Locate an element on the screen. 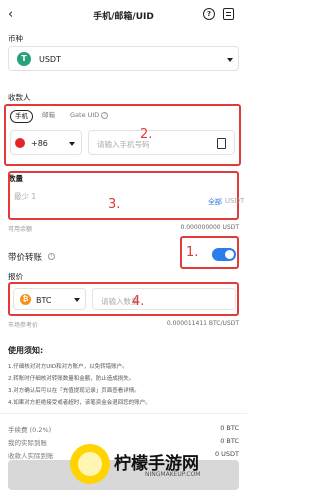 This screenshot has width=320, height=500. annotation-number-3: 3. is located at coordinates (114, 204).